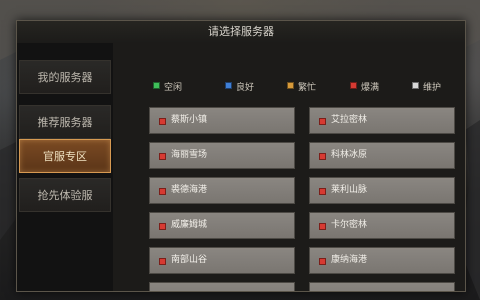  Describe the element at coordinates (189, 120) in the screenshot. I see `server-name: 蔡斯小镇` at that location.